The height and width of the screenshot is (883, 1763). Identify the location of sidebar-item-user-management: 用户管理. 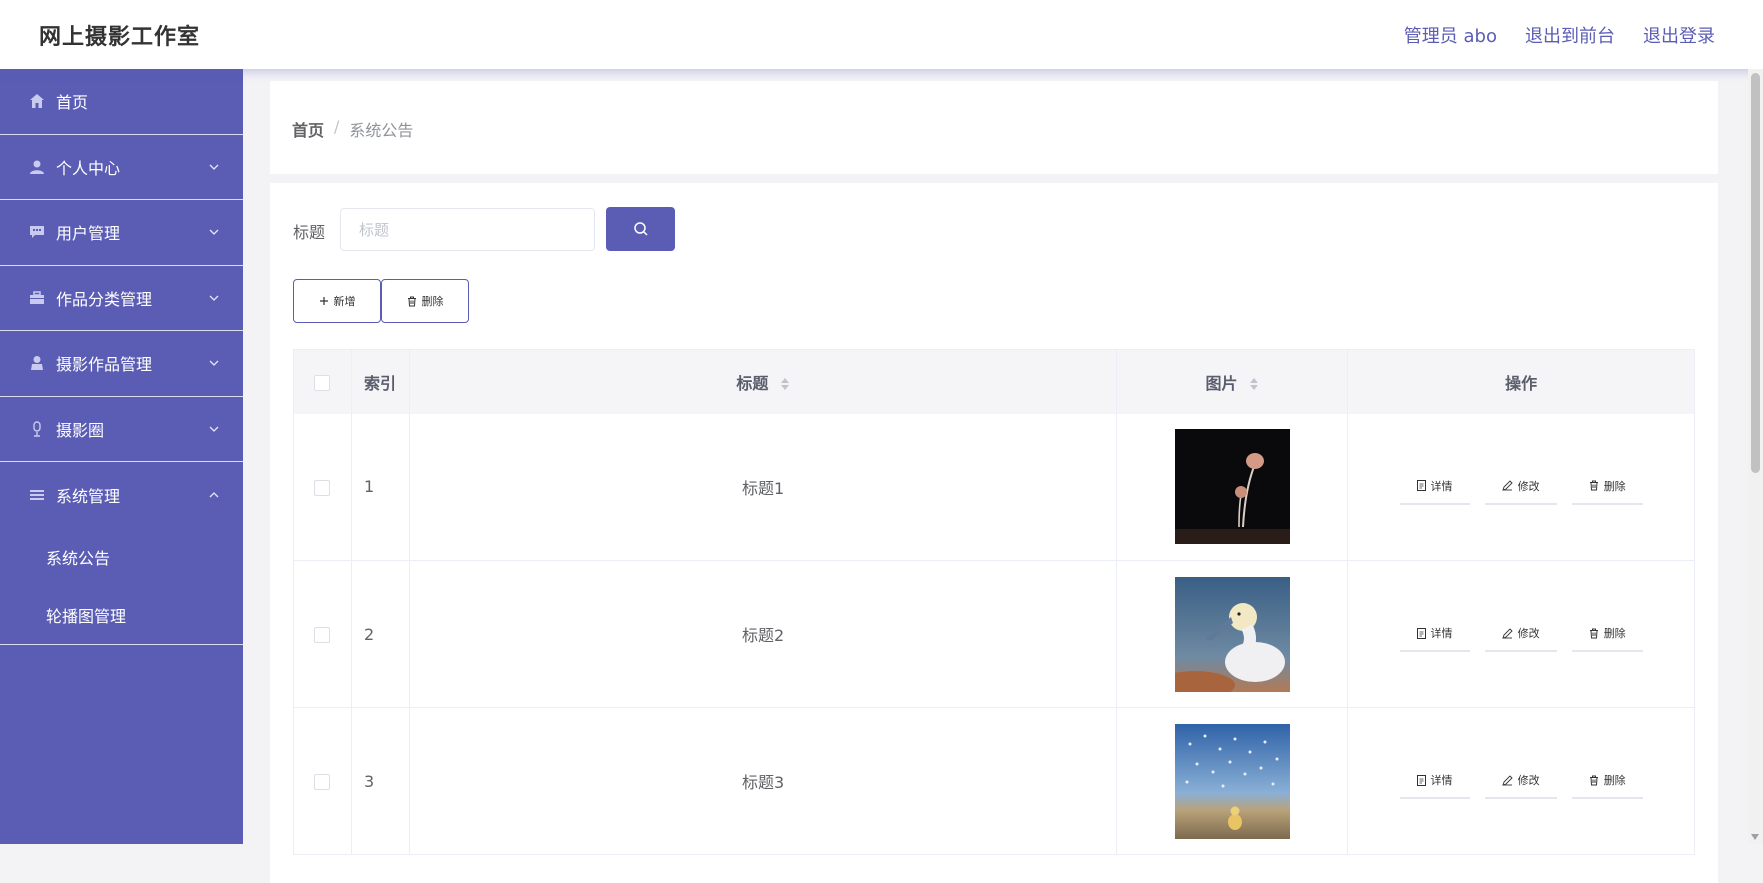
(121, 233).